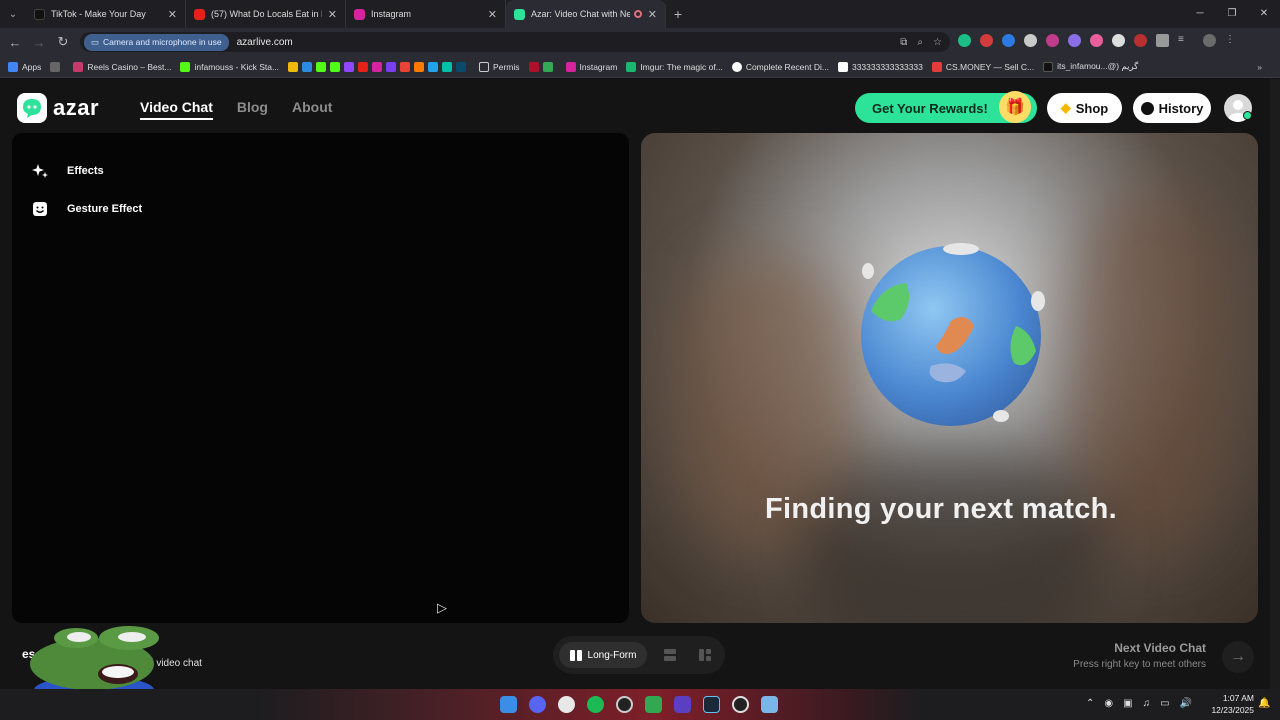 The width and height of the screenshot is (1280, 720). I want to click on bookmark-apps: Apps, so click(24, 66).